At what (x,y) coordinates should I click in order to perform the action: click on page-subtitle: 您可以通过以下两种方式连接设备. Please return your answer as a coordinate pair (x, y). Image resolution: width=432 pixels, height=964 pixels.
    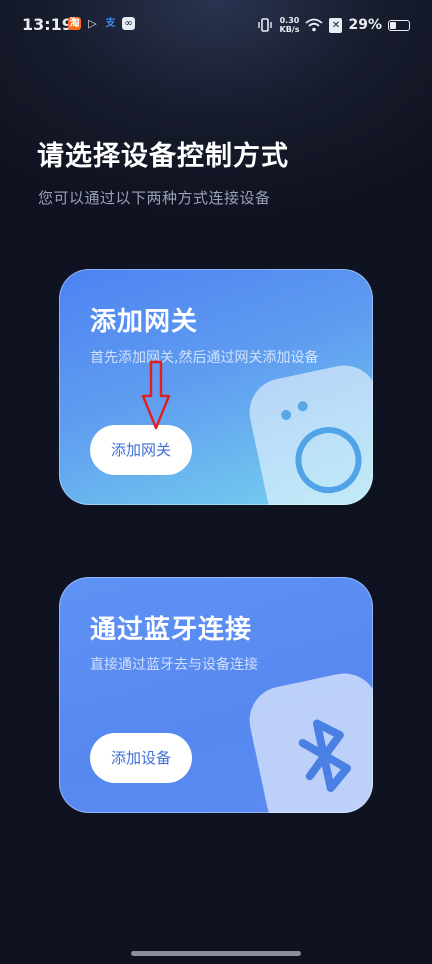
    Looking at the image, I should click on (154, 198).